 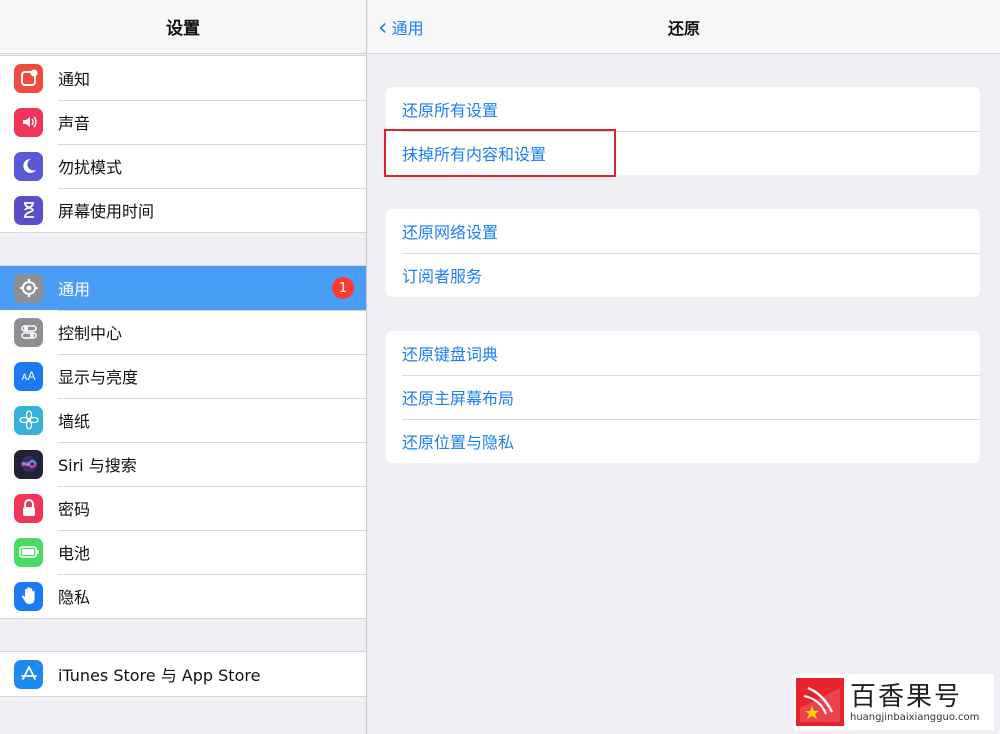 I want to click on reset-location-privacy-button: 还原位置与隐私, so click(x=683, y=441).